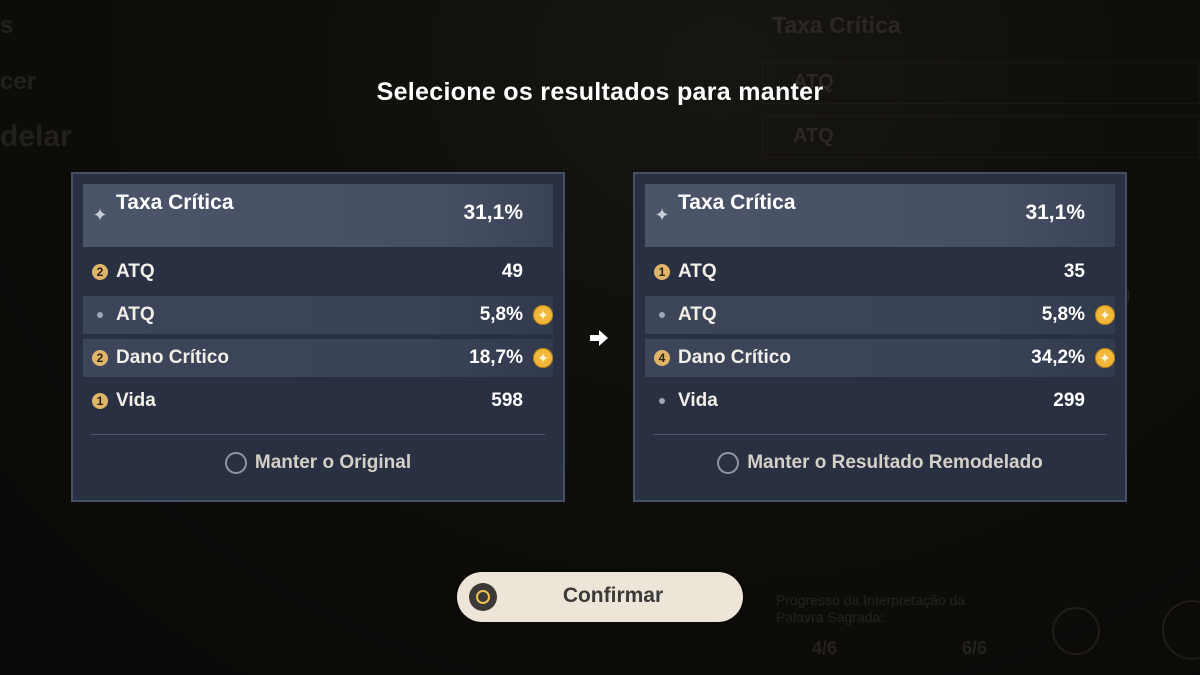  Describe the element at coordinates (512, 271) in the screenshot. I see `sub-stat-value: 49` at that location.